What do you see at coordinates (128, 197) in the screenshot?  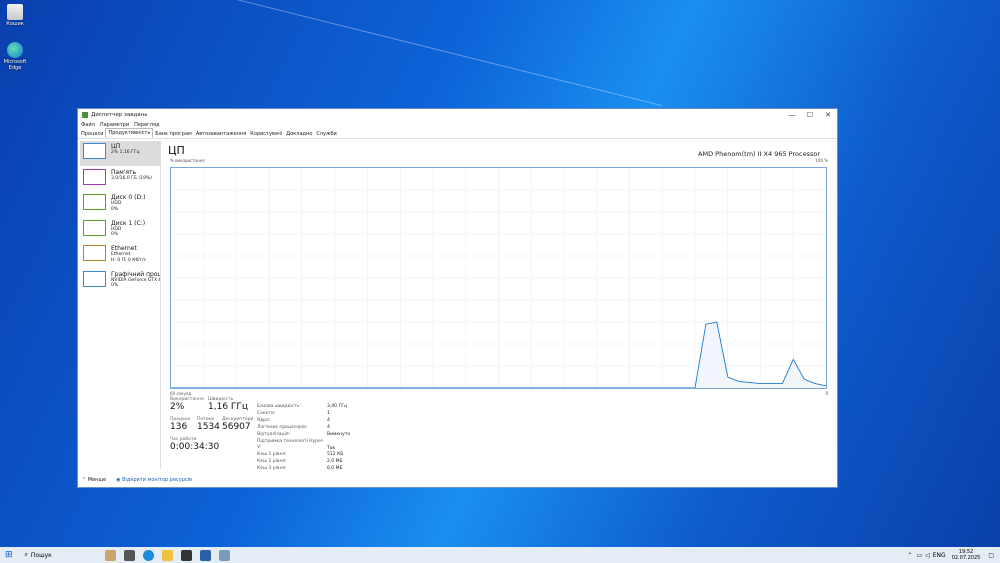 I see `sidebar-item-label: Диск 0 (D:)` at bounding box center [128, 197].